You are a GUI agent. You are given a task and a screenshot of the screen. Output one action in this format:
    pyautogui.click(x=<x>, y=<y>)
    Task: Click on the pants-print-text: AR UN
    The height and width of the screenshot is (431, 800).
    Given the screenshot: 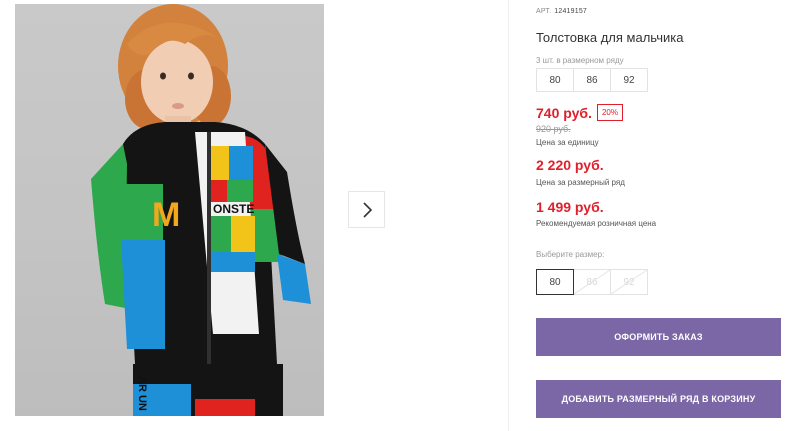 What is the action you would take?
    pyautogui.click(x=142, y=393)
    